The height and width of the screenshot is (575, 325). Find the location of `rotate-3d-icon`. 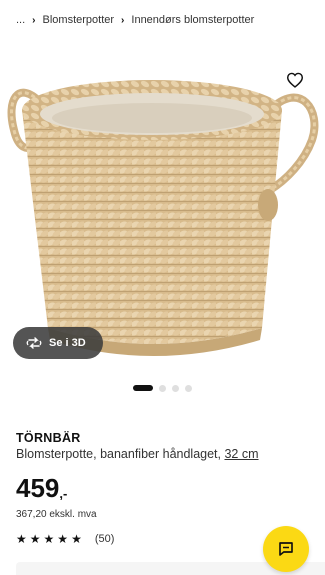

rotate-3d-icon is located at coordinates (34, 343).